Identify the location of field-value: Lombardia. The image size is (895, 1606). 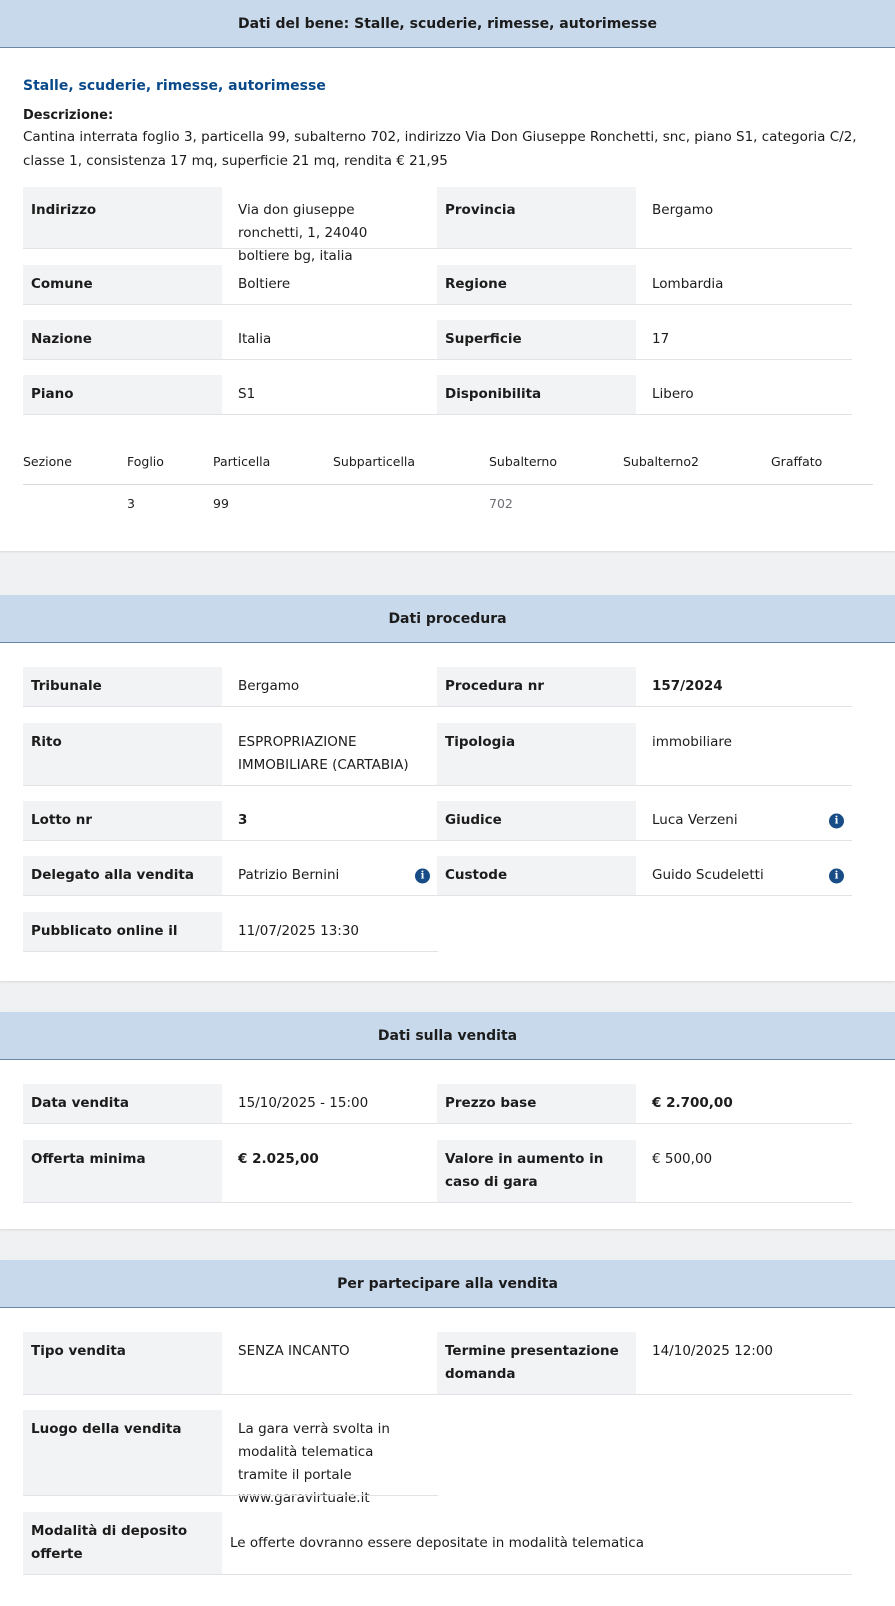
(744, 285).